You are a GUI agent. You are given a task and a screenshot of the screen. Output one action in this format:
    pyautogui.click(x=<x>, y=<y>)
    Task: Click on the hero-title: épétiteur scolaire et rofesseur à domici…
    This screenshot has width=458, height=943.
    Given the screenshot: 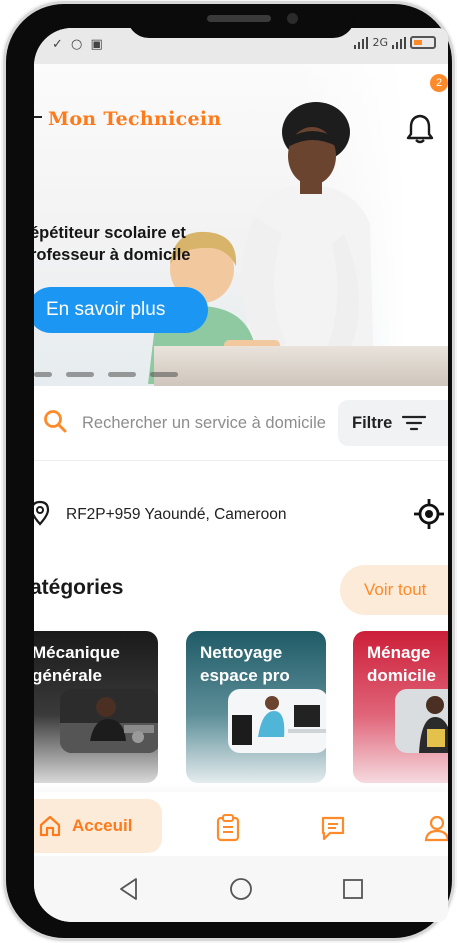 What is the action you would take?
    pyautogui.click(x=137, y=244)
    